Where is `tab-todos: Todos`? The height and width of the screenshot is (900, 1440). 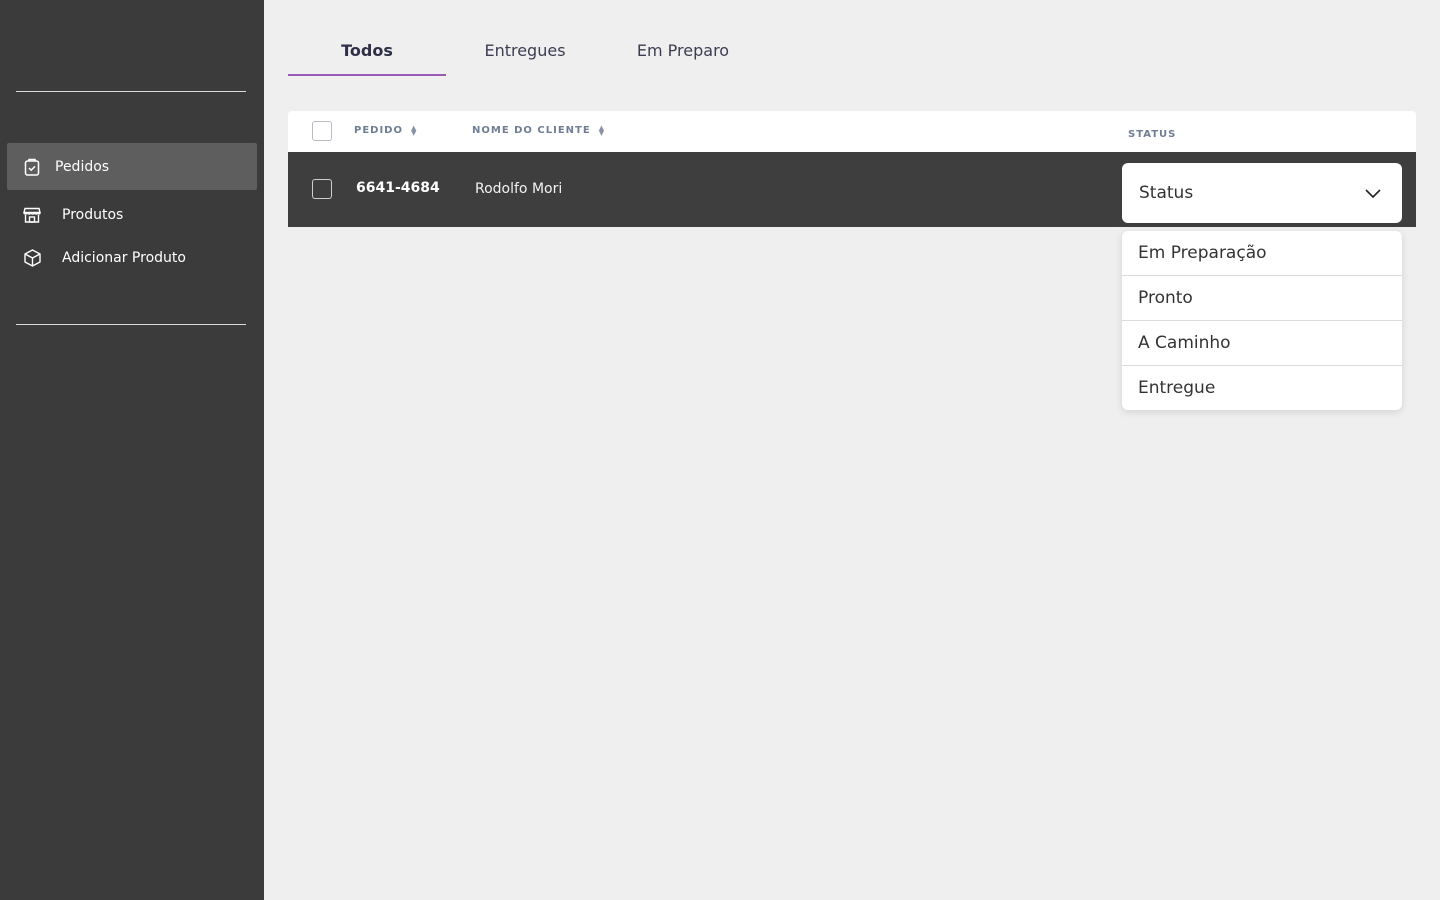
tab-todos: Todos is located at coordinates (367, 52).